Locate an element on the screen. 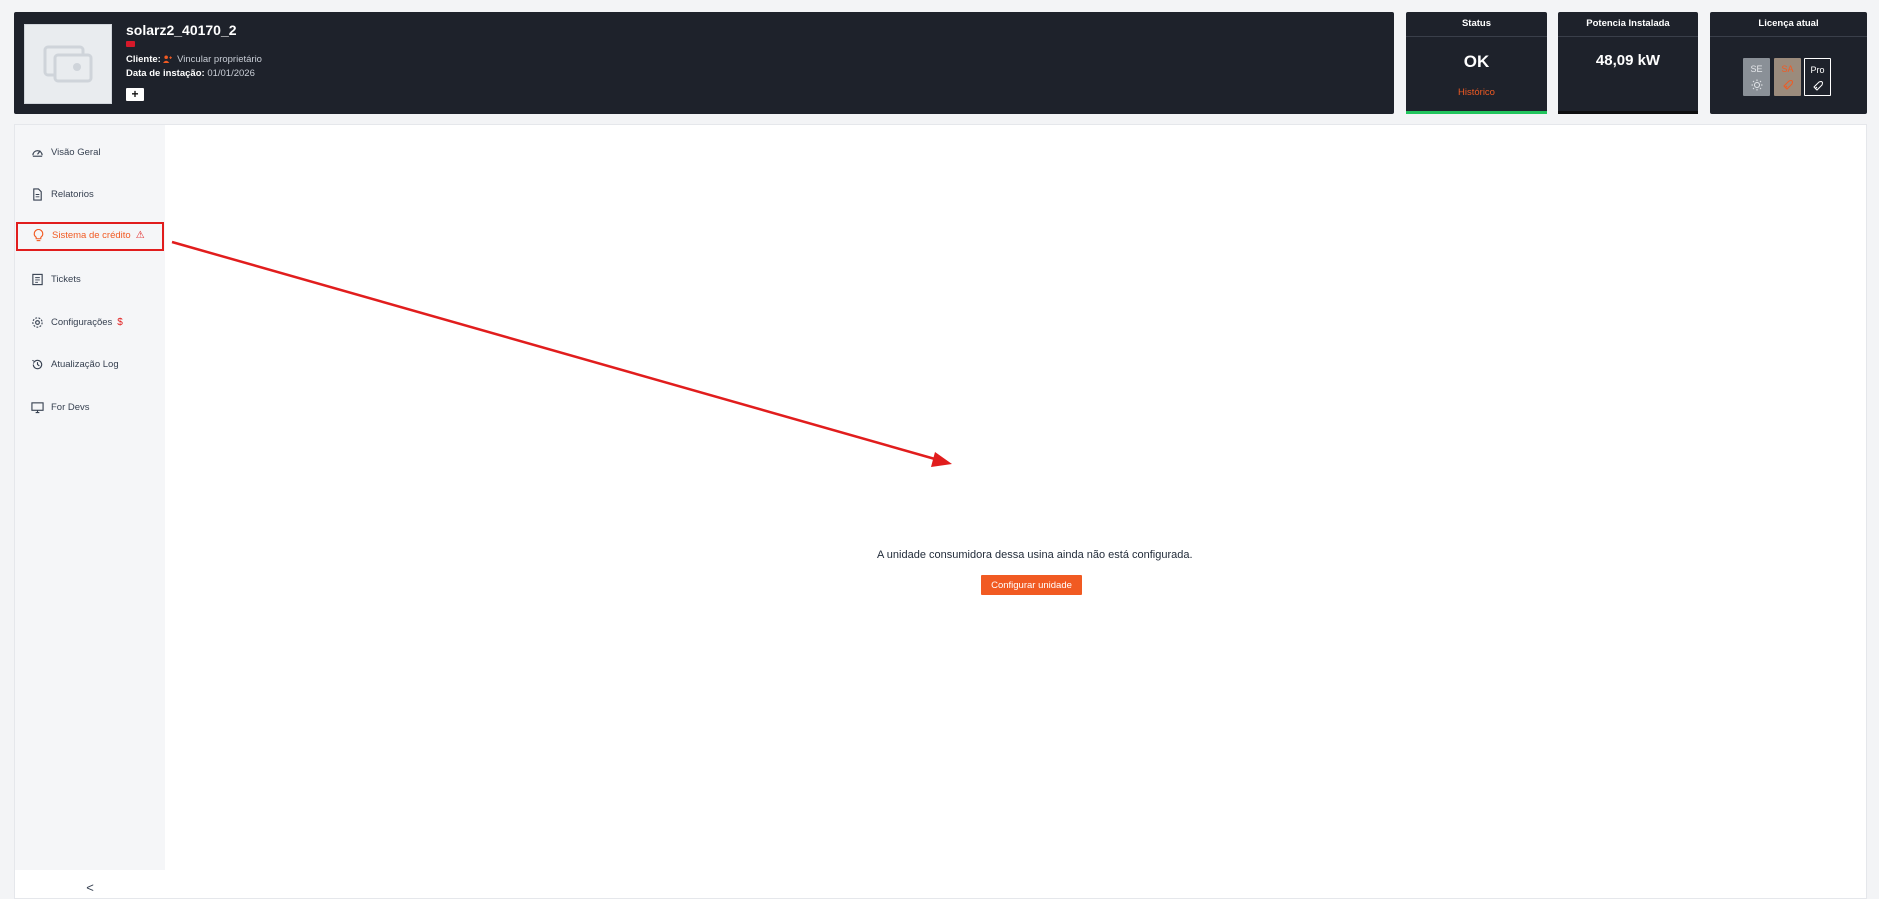 The width and height of the screenshot is (1879, 899). sidebar-item-visao-geral: Visão Geral is located at coordinates (90, 153).